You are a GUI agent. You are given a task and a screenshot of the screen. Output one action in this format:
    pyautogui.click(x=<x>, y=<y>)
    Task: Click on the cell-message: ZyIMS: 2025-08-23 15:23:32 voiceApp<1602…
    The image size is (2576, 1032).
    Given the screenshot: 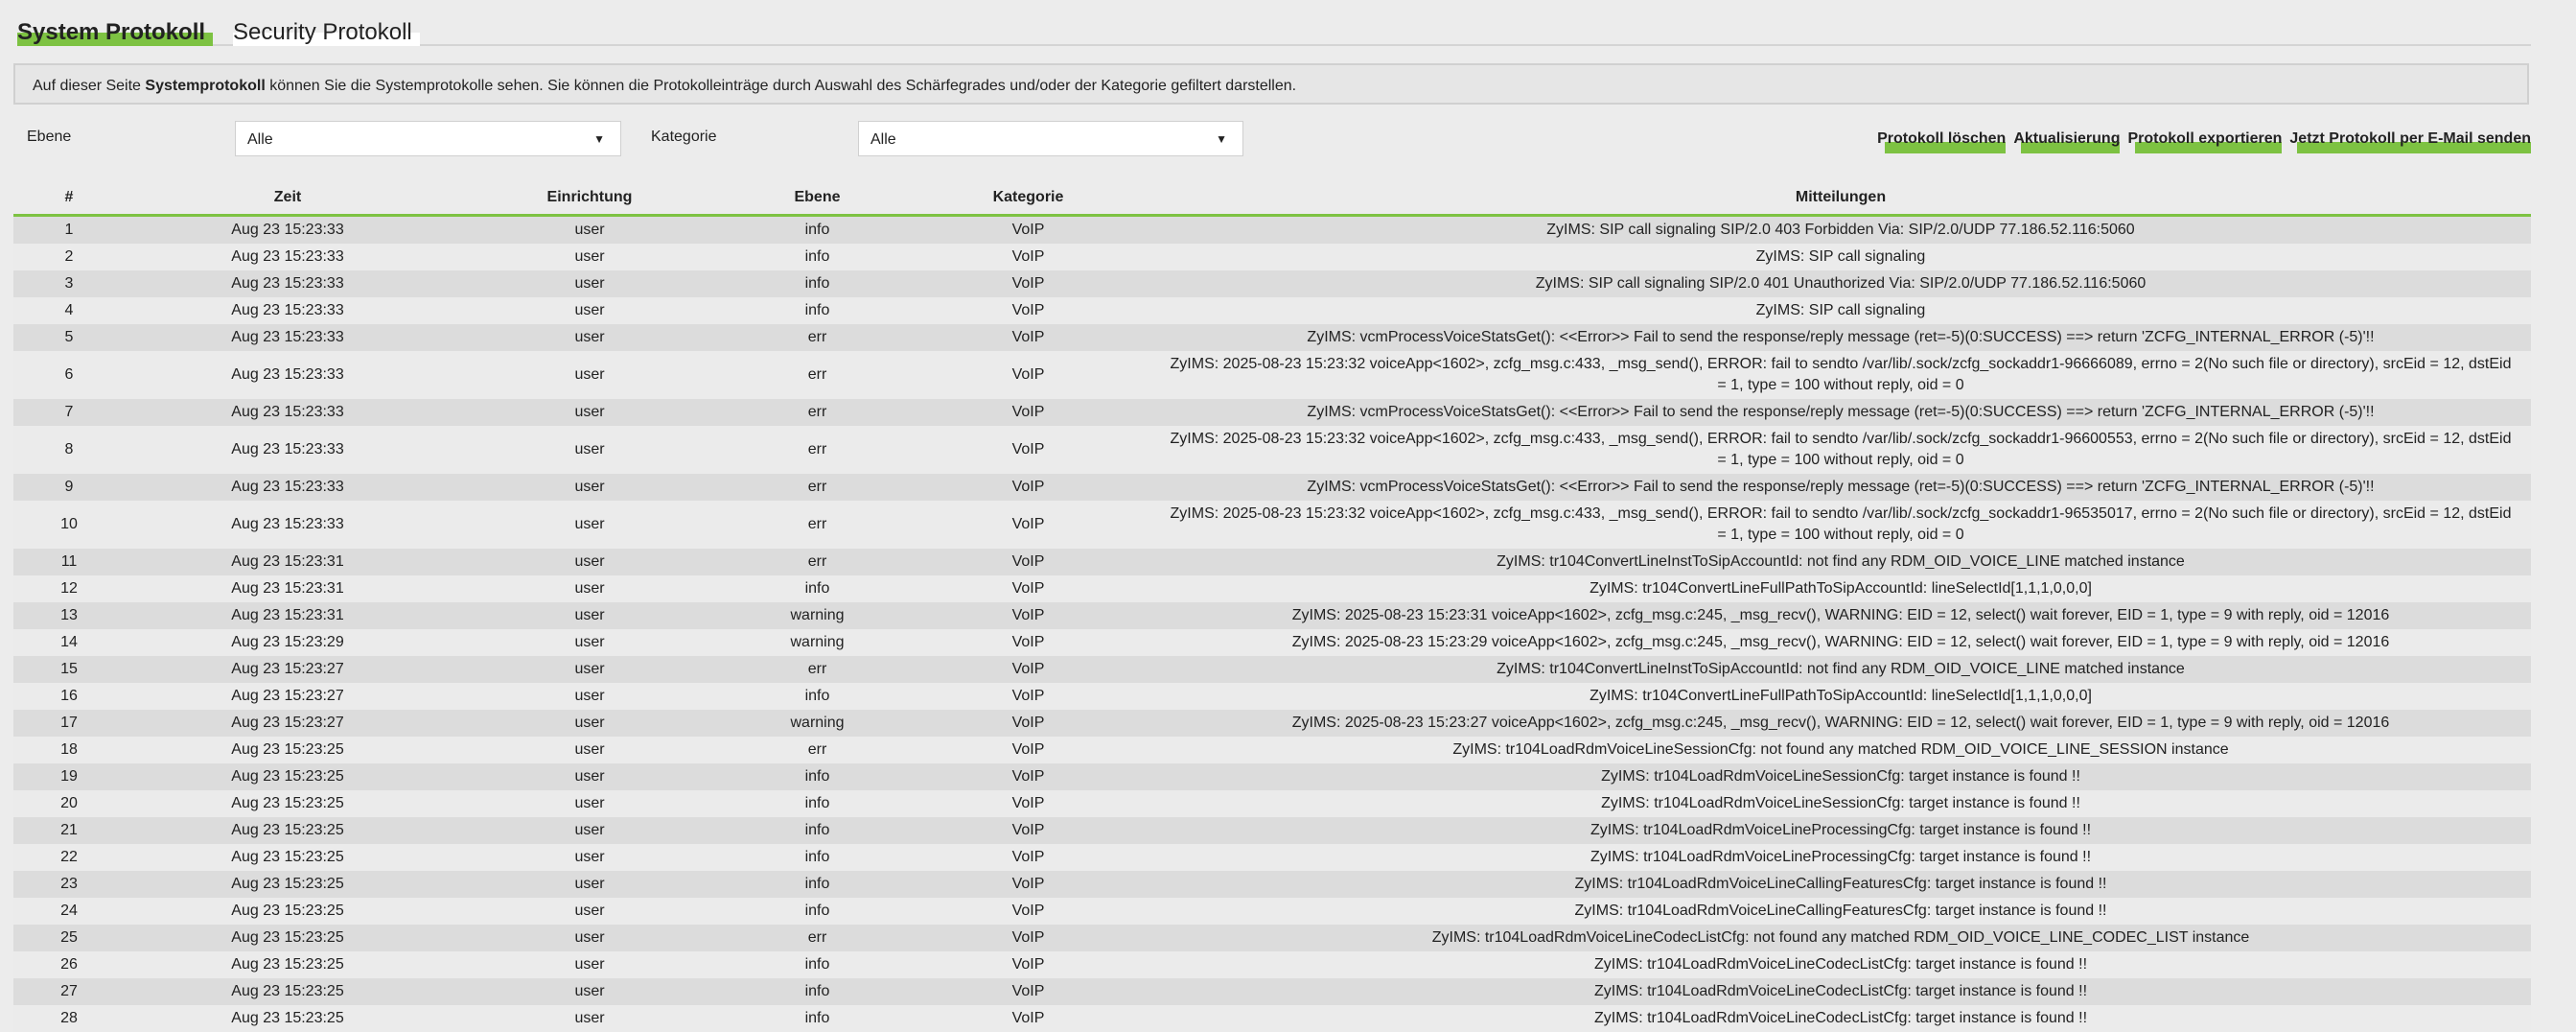 What is the action you would take?
    pyautogui.click(x=1841, y=375)
    